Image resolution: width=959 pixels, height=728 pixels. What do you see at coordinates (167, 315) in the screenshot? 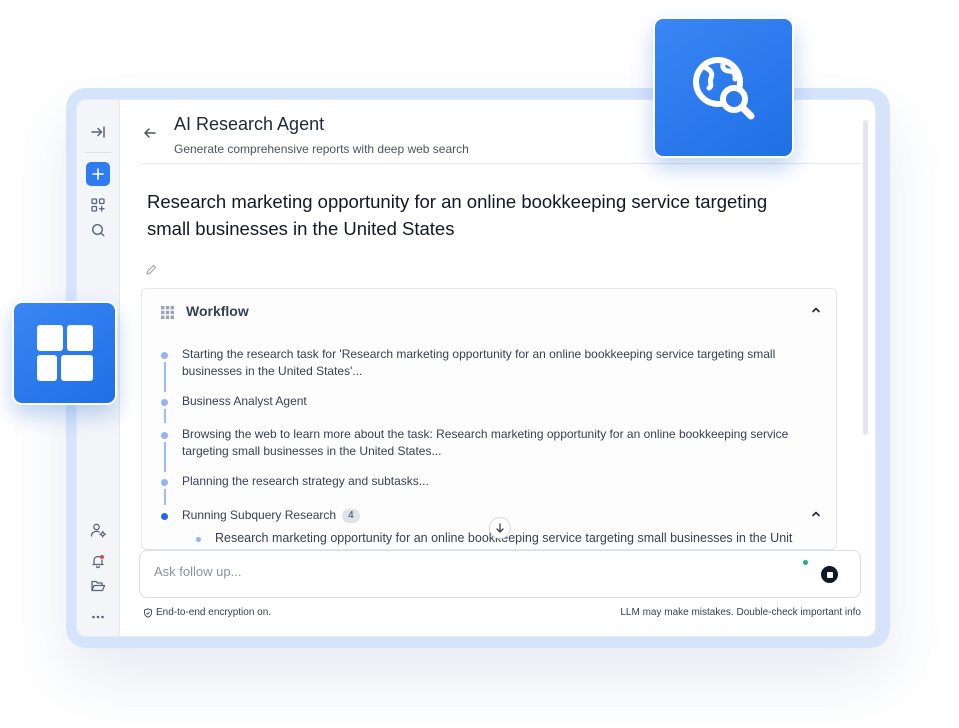
I see `grid-icon` at bounding box center [167, 315].